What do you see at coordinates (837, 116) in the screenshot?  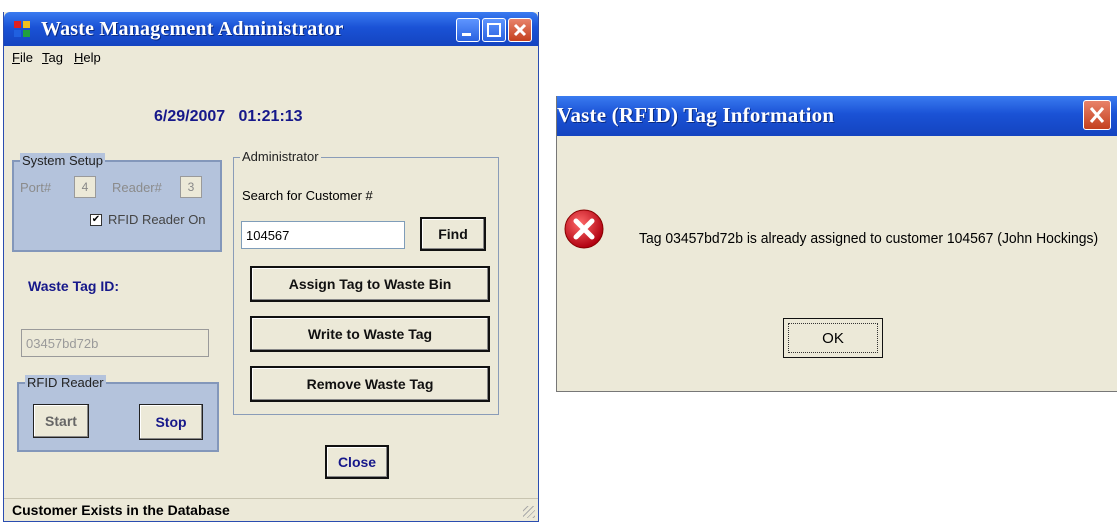 I see `dialog-title-bar: Vaste (RFID) Tag Information` at bounding box center [837, 116].